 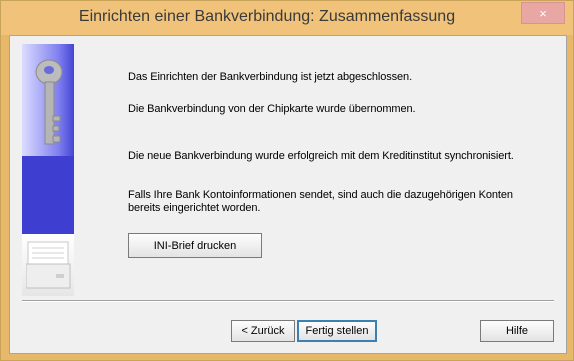 I want to click on message-accounts-line2: bereits eingerichtet worden., so click(x=194, y=208).